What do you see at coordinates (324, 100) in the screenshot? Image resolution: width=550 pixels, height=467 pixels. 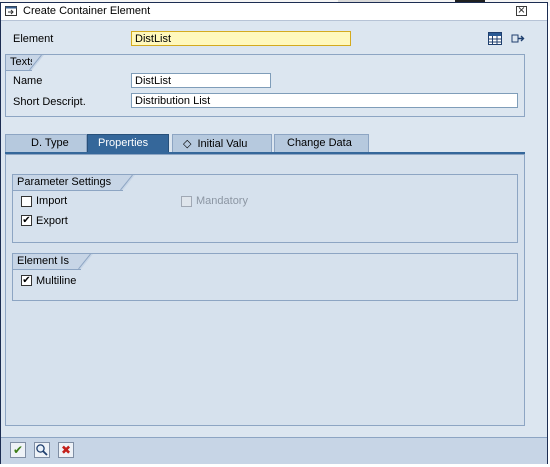 I see `short-description-input: Distribution List` at bounding box center [324, 100].